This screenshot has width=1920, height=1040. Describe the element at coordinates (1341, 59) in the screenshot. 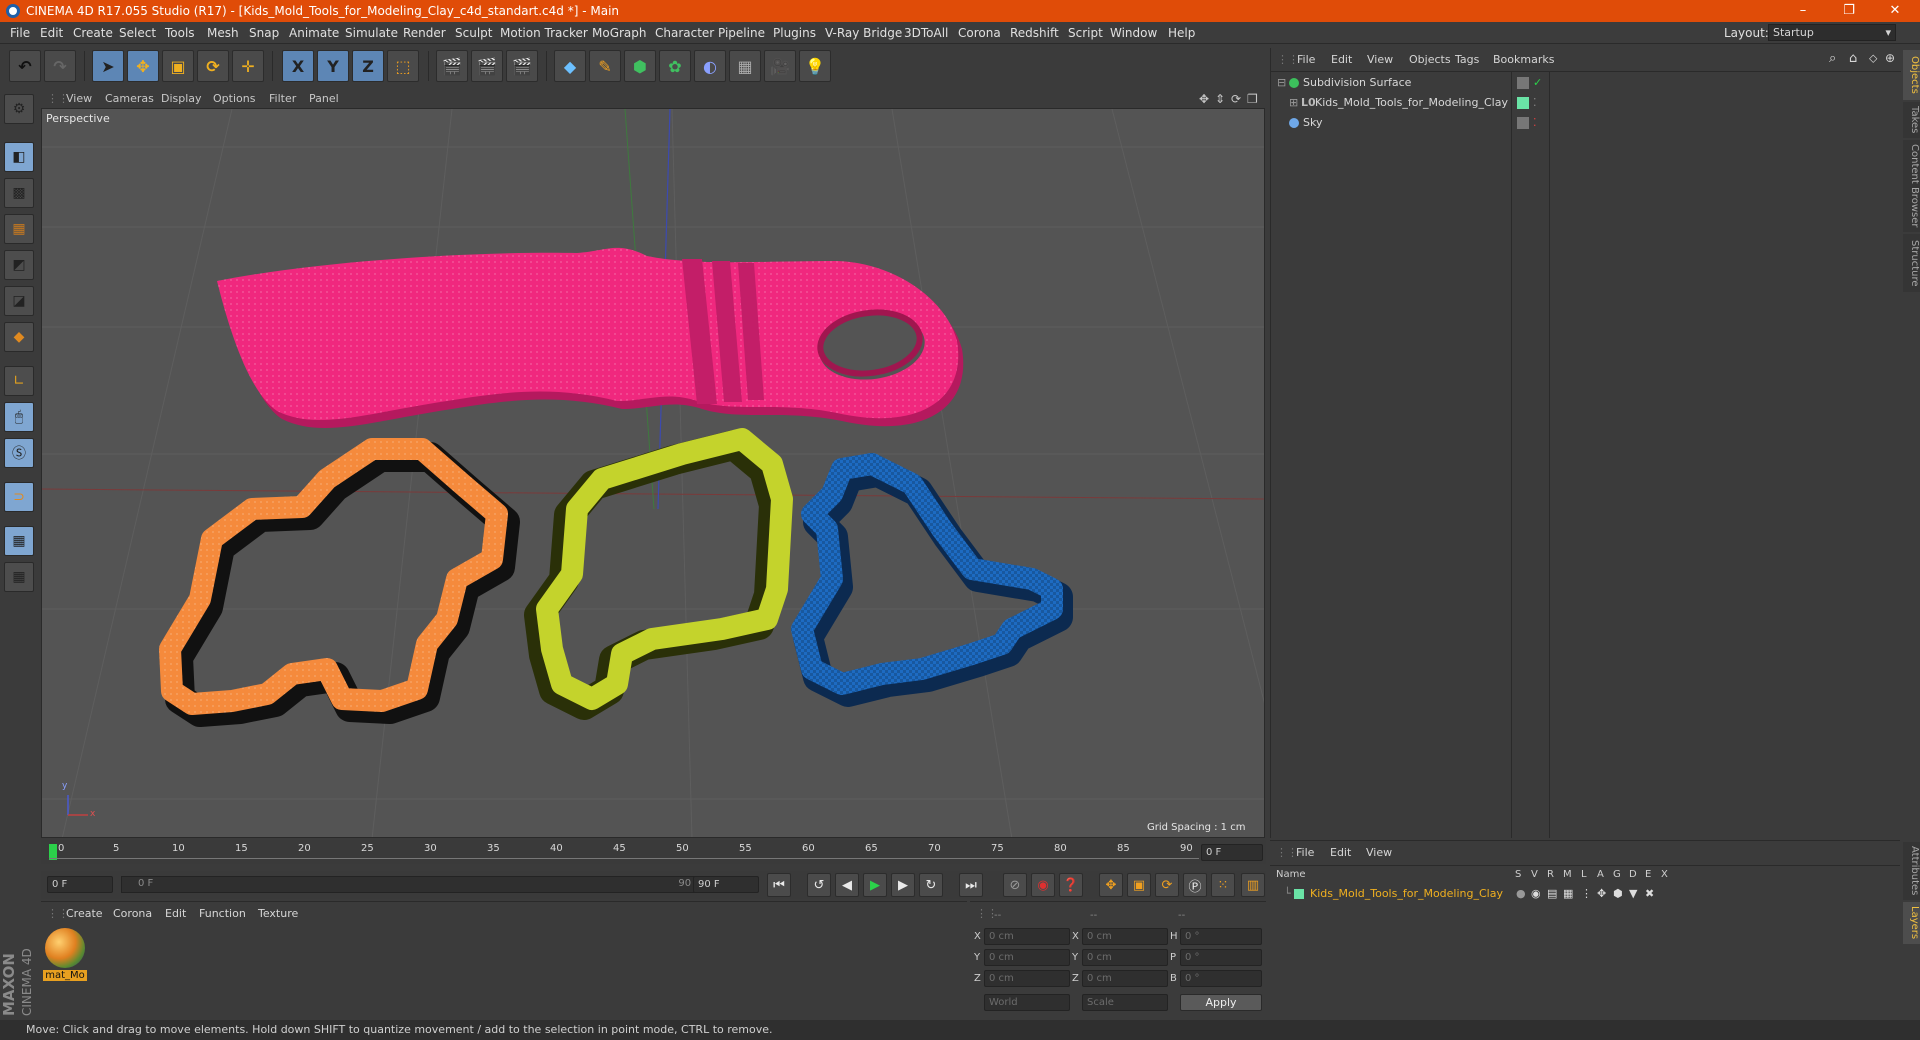

I see `objects-menu-edit: Edit` at that location.